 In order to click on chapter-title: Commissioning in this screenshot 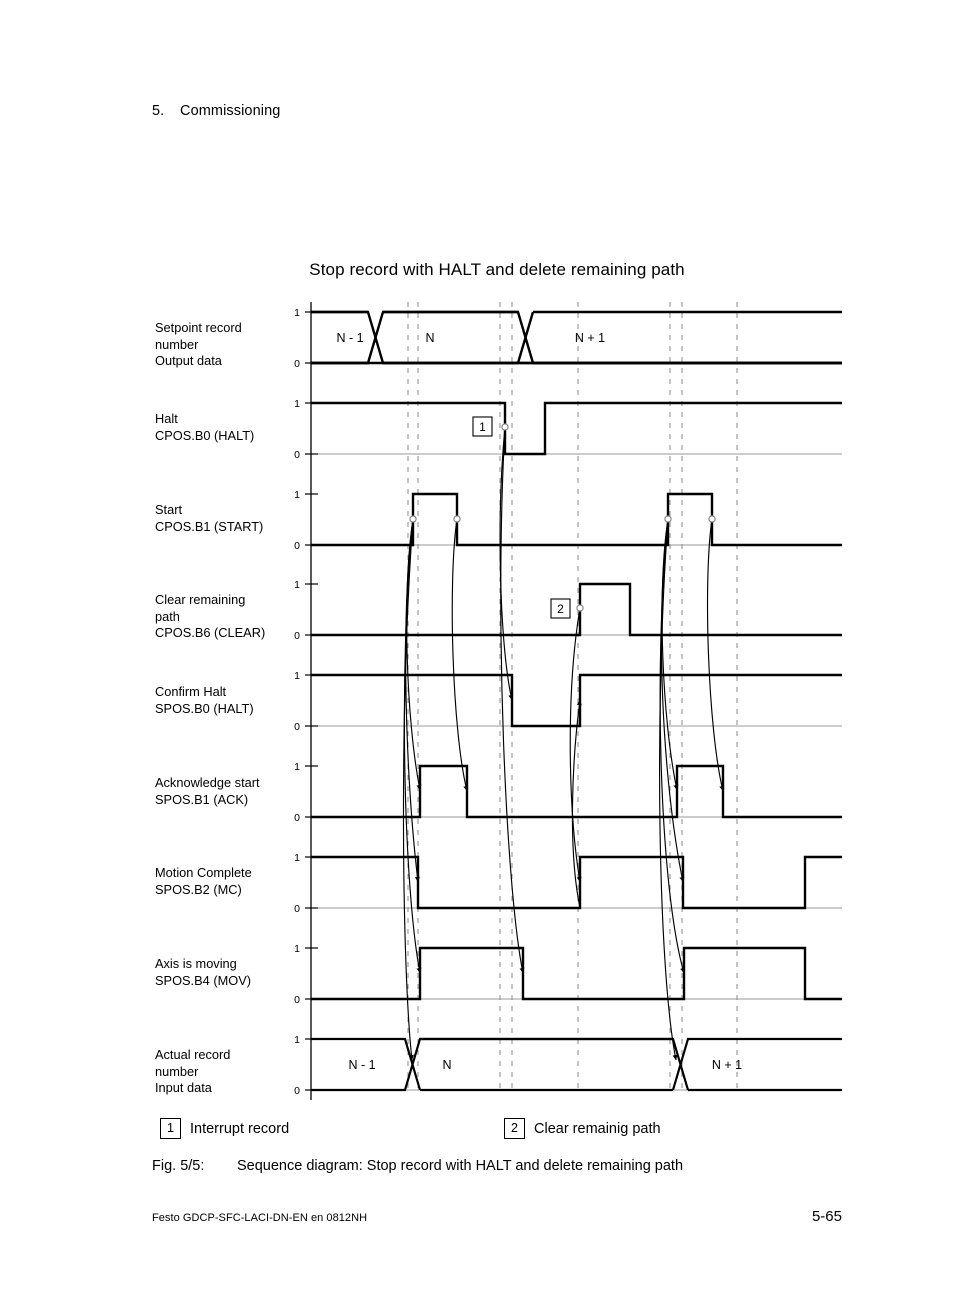, I will do `click(230, 111)`.